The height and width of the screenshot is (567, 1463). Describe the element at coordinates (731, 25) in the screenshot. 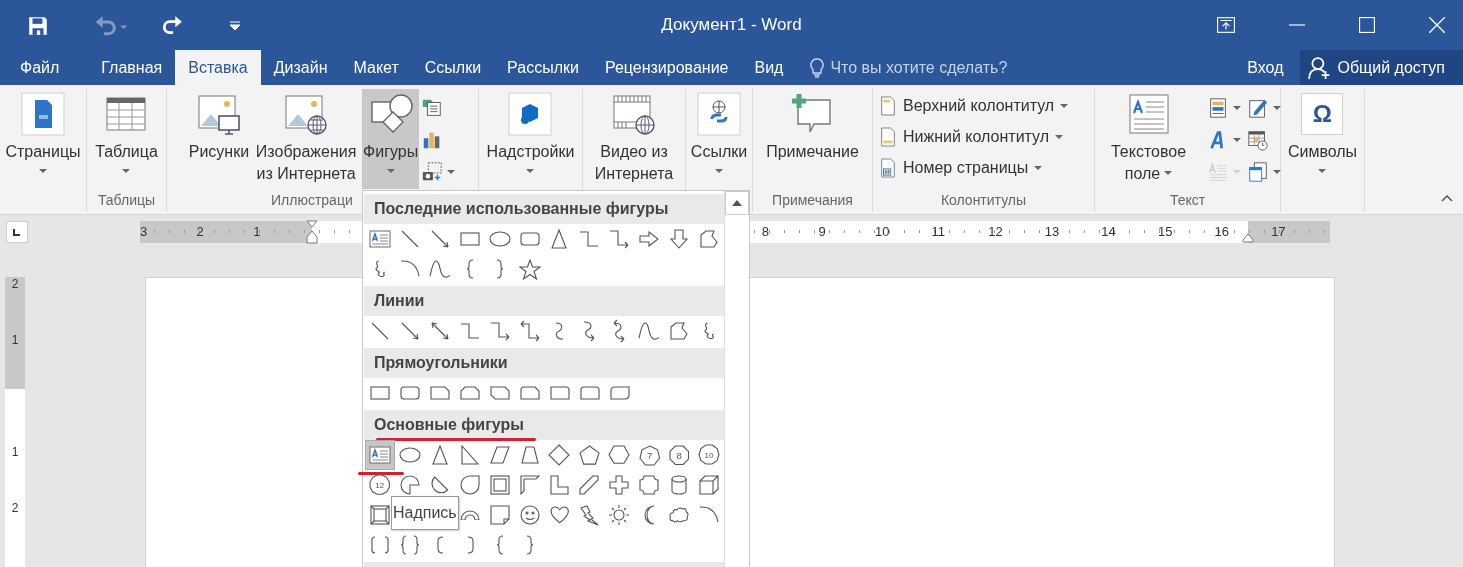

I see `window-title: Документ1 - Word` at that location.